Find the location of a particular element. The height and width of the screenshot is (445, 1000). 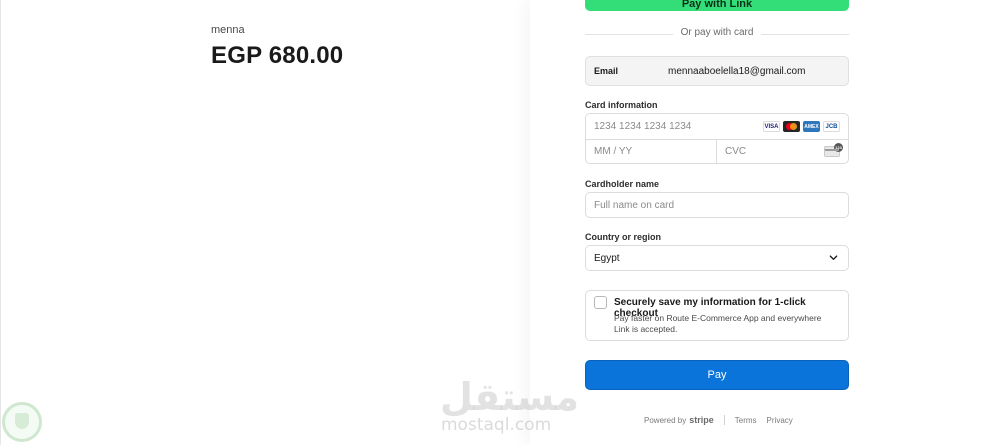

pay-button: Pay is located at coordinates (717, 375).